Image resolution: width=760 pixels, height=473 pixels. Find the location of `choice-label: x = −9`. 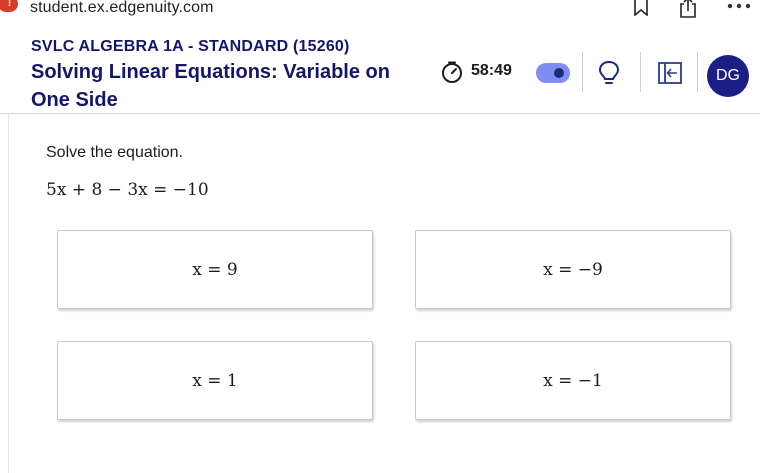

choice-label: x = −9 is located at coordinates (573, 269).